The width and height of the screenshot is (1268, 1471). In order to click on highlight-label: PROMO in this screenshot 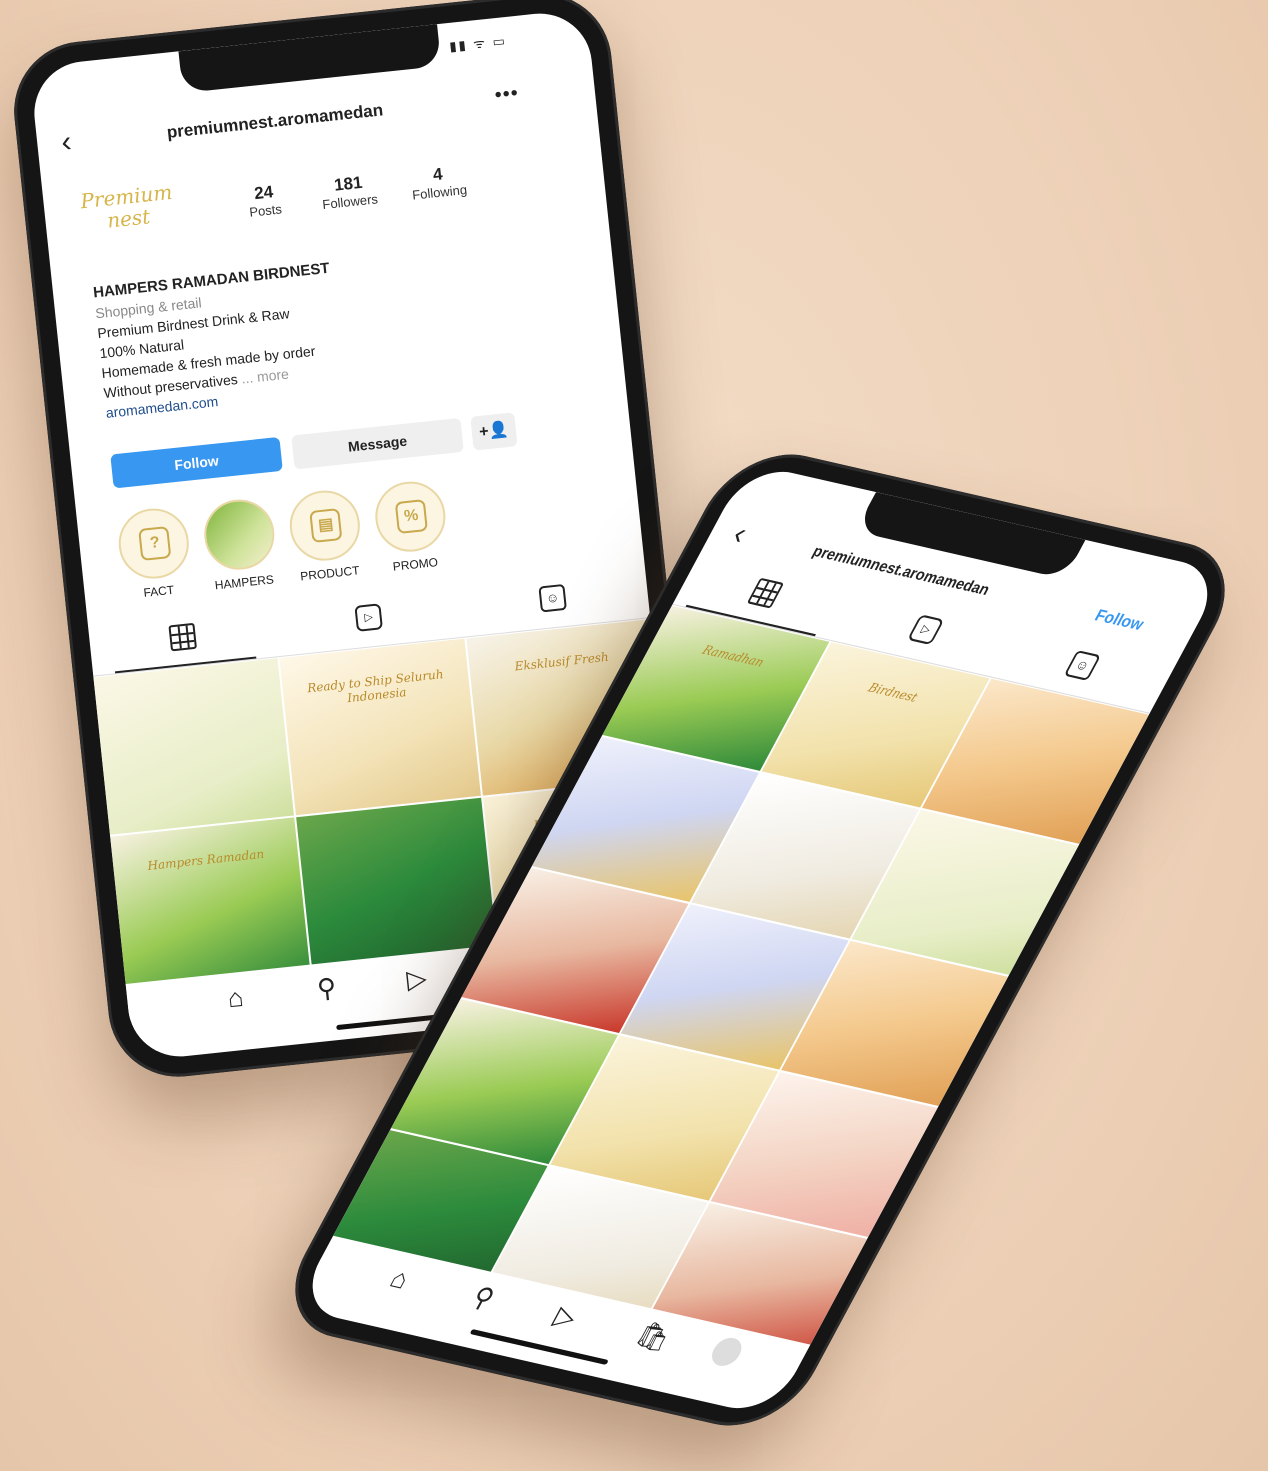, I will do `click(415, 564)`.